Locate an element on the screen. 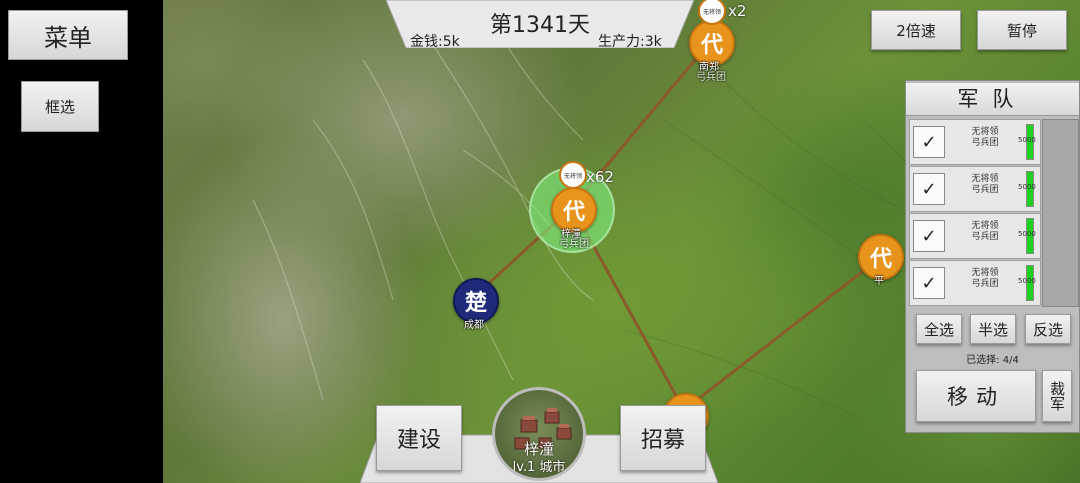 The image size is (1080, 483). speed-button: 2倍速 is located at coordinates (916, 30).